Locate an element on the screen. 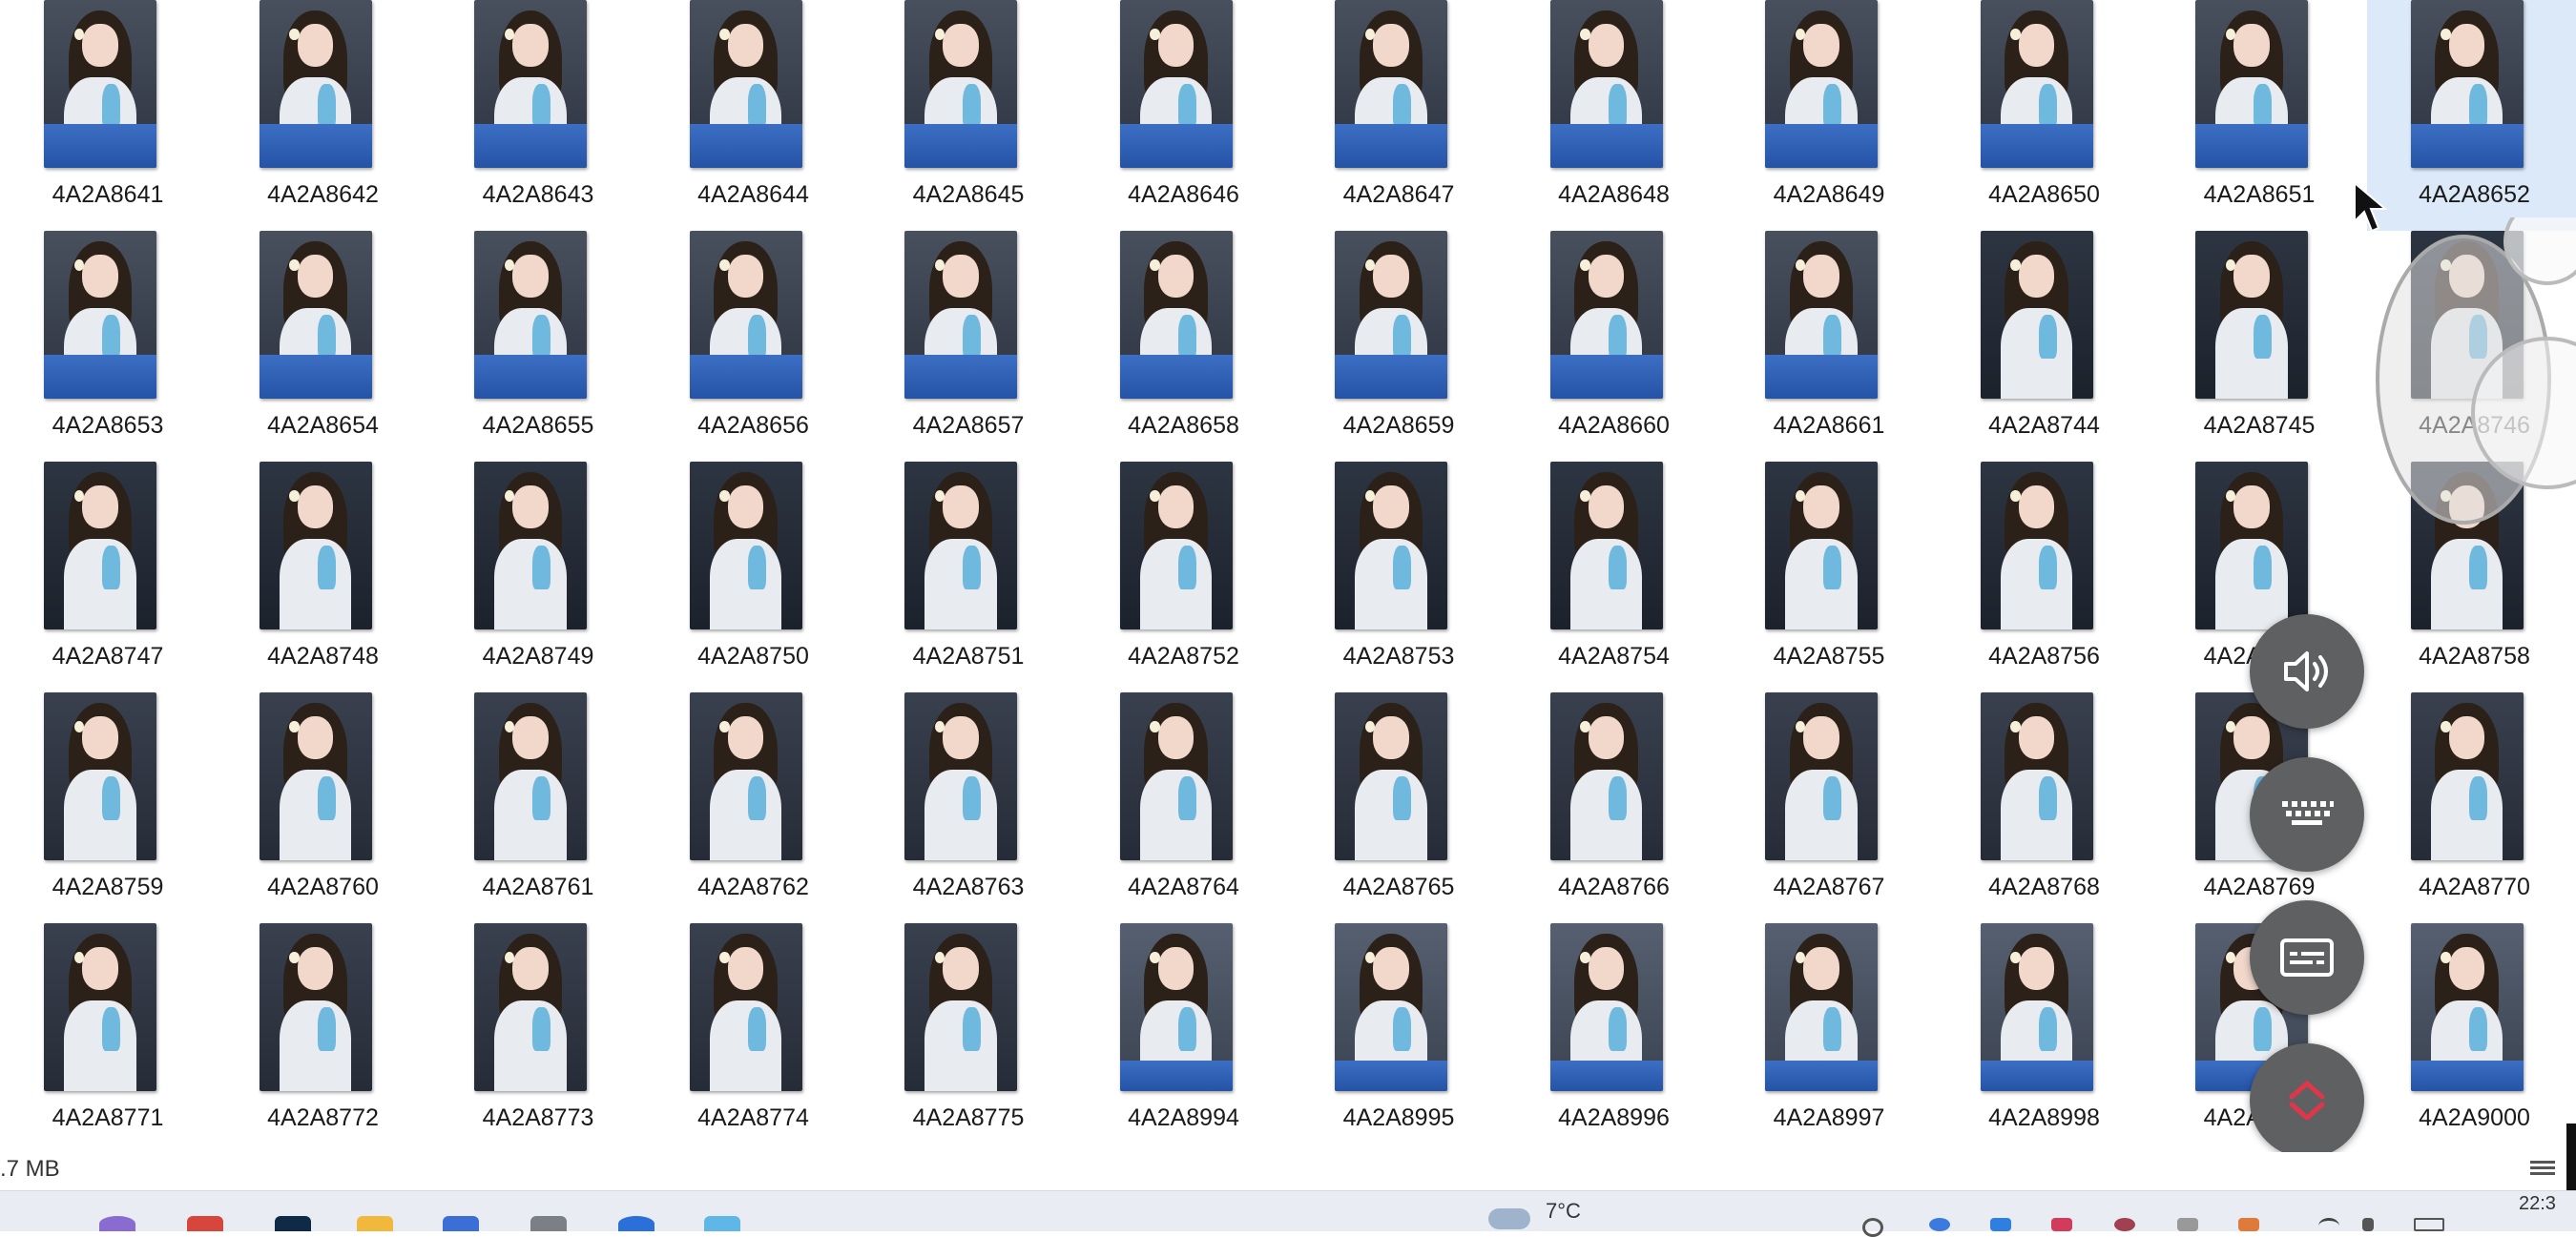  keyboard-button is located at coordinates (2307, 814).